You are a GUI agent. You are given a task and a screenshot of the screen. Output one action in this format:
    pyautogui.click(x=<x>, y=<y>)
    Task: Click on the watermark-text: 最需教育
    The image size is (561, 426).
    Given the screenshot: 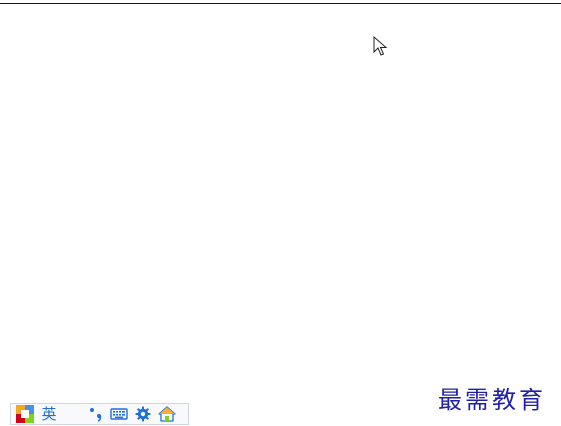 What is the action you would take?
    pyautogui.click(x=492, y=400)
    